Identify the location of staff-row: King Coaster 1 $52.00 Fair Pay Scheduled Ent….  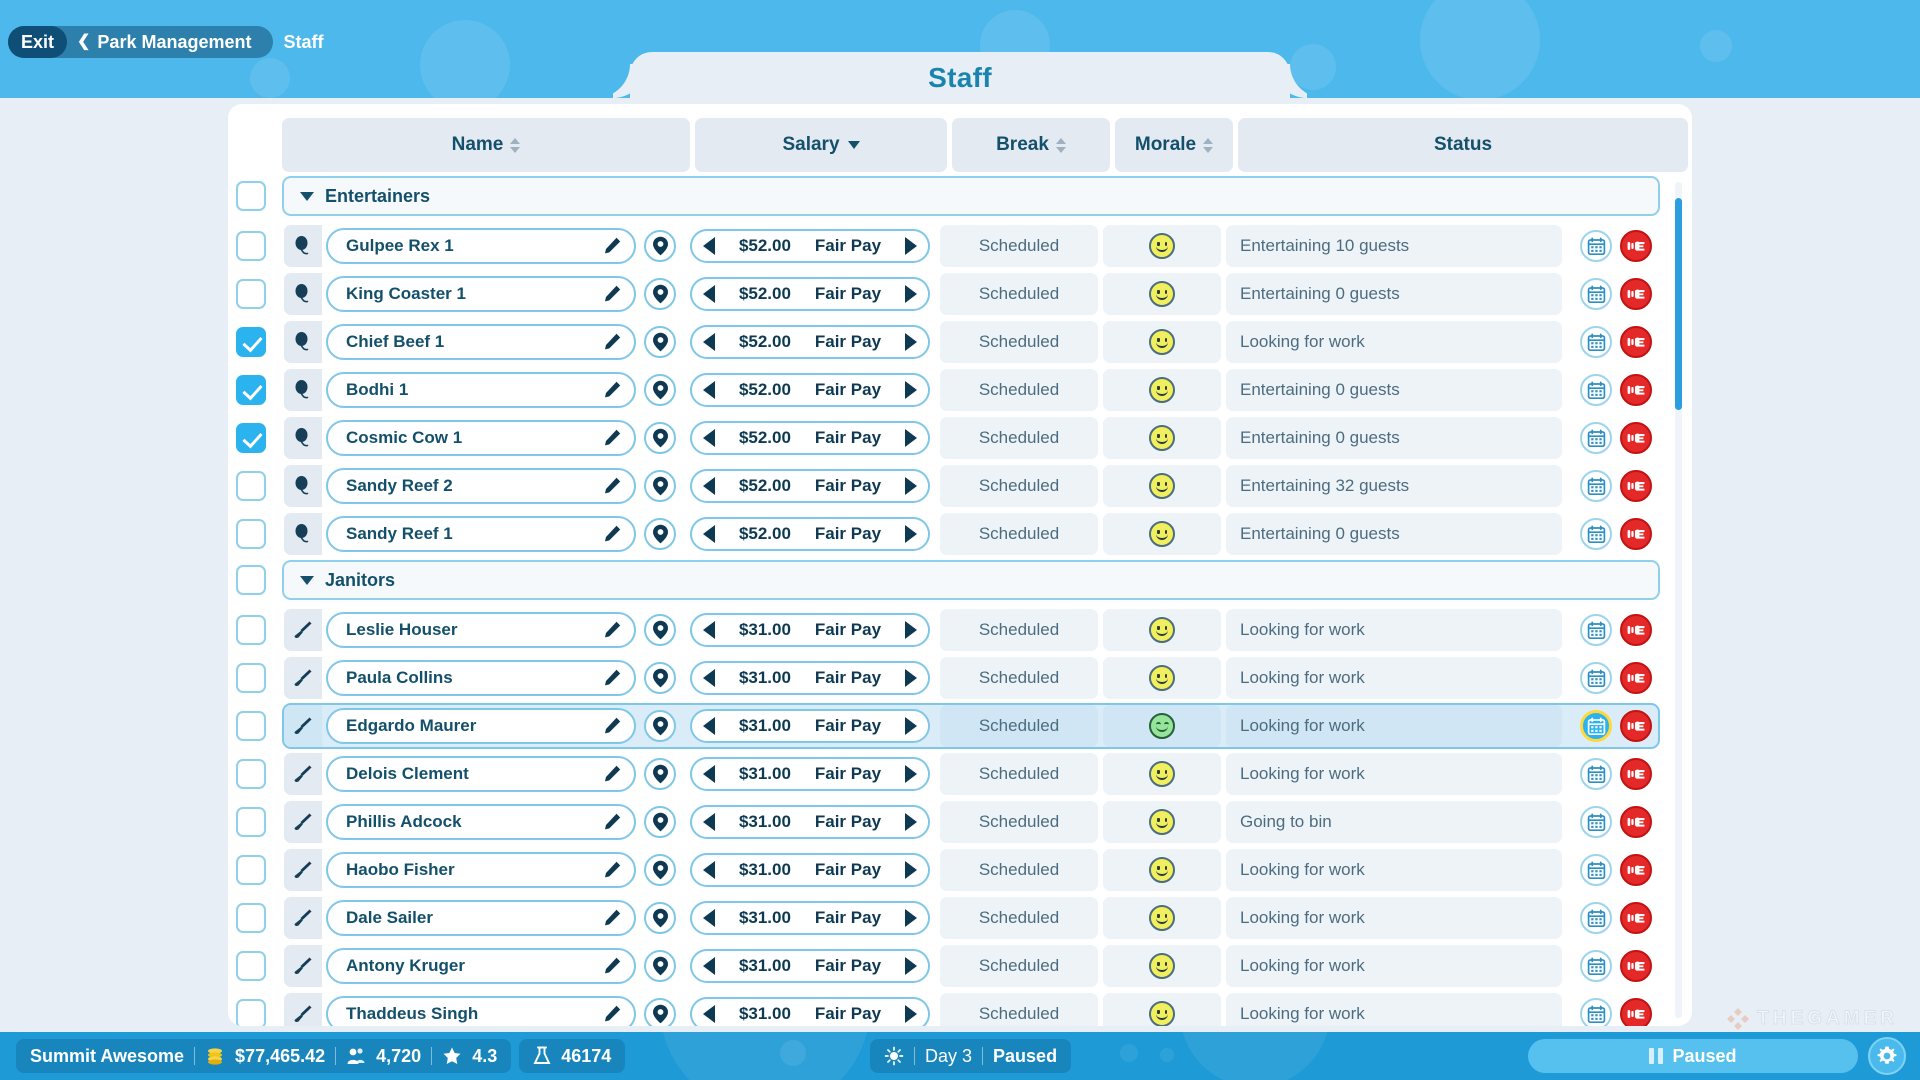
(960, 294).